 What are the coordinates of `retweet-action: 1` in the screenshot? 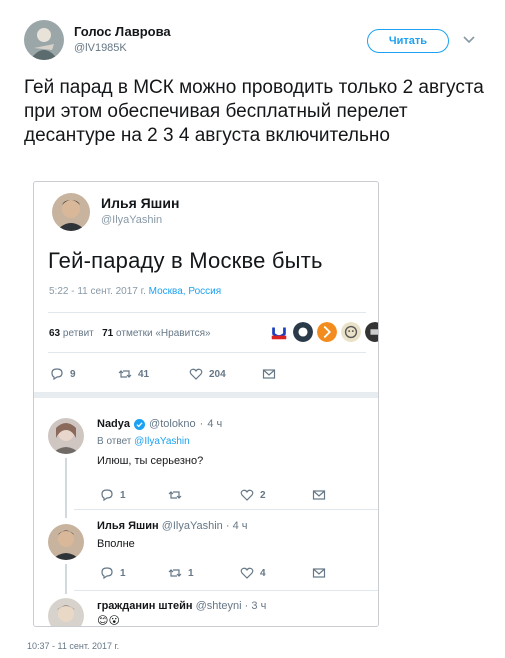 It's located at (181, 573).